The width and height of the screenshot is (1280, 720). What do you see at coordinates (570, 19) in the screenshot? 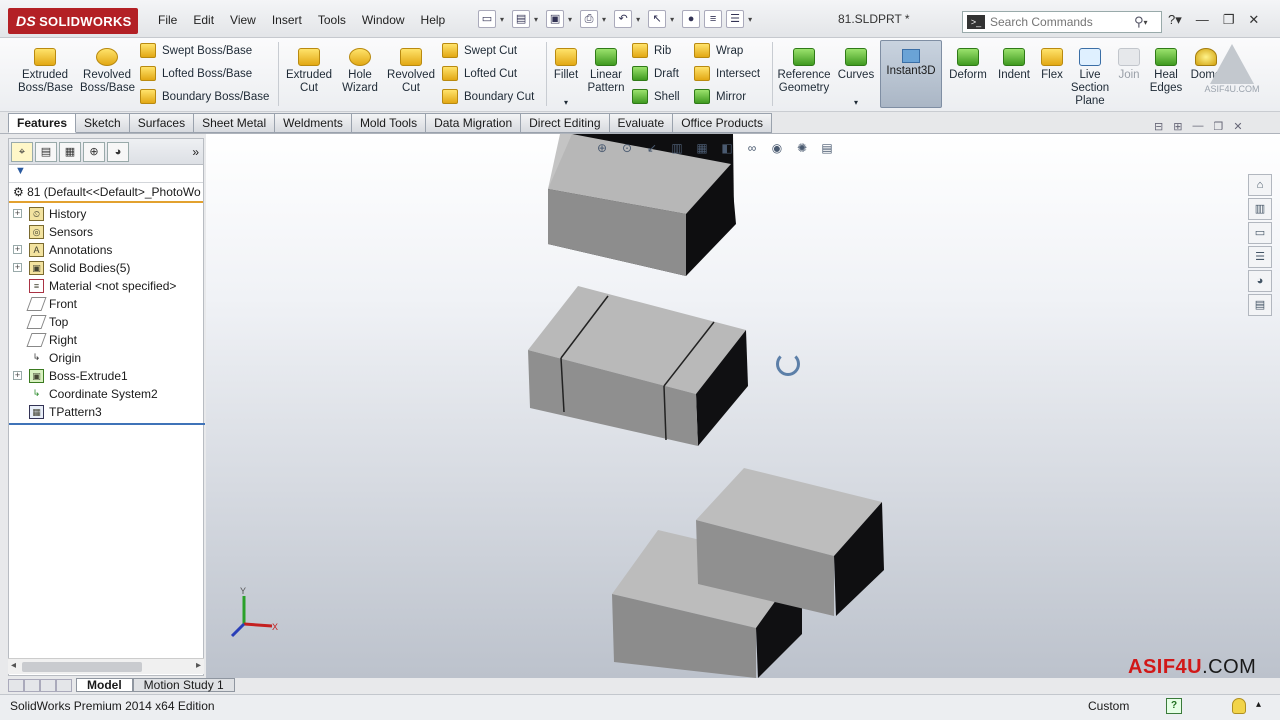
I see `save-dropdown-icon: ▾` at bounding box center [570, 19].